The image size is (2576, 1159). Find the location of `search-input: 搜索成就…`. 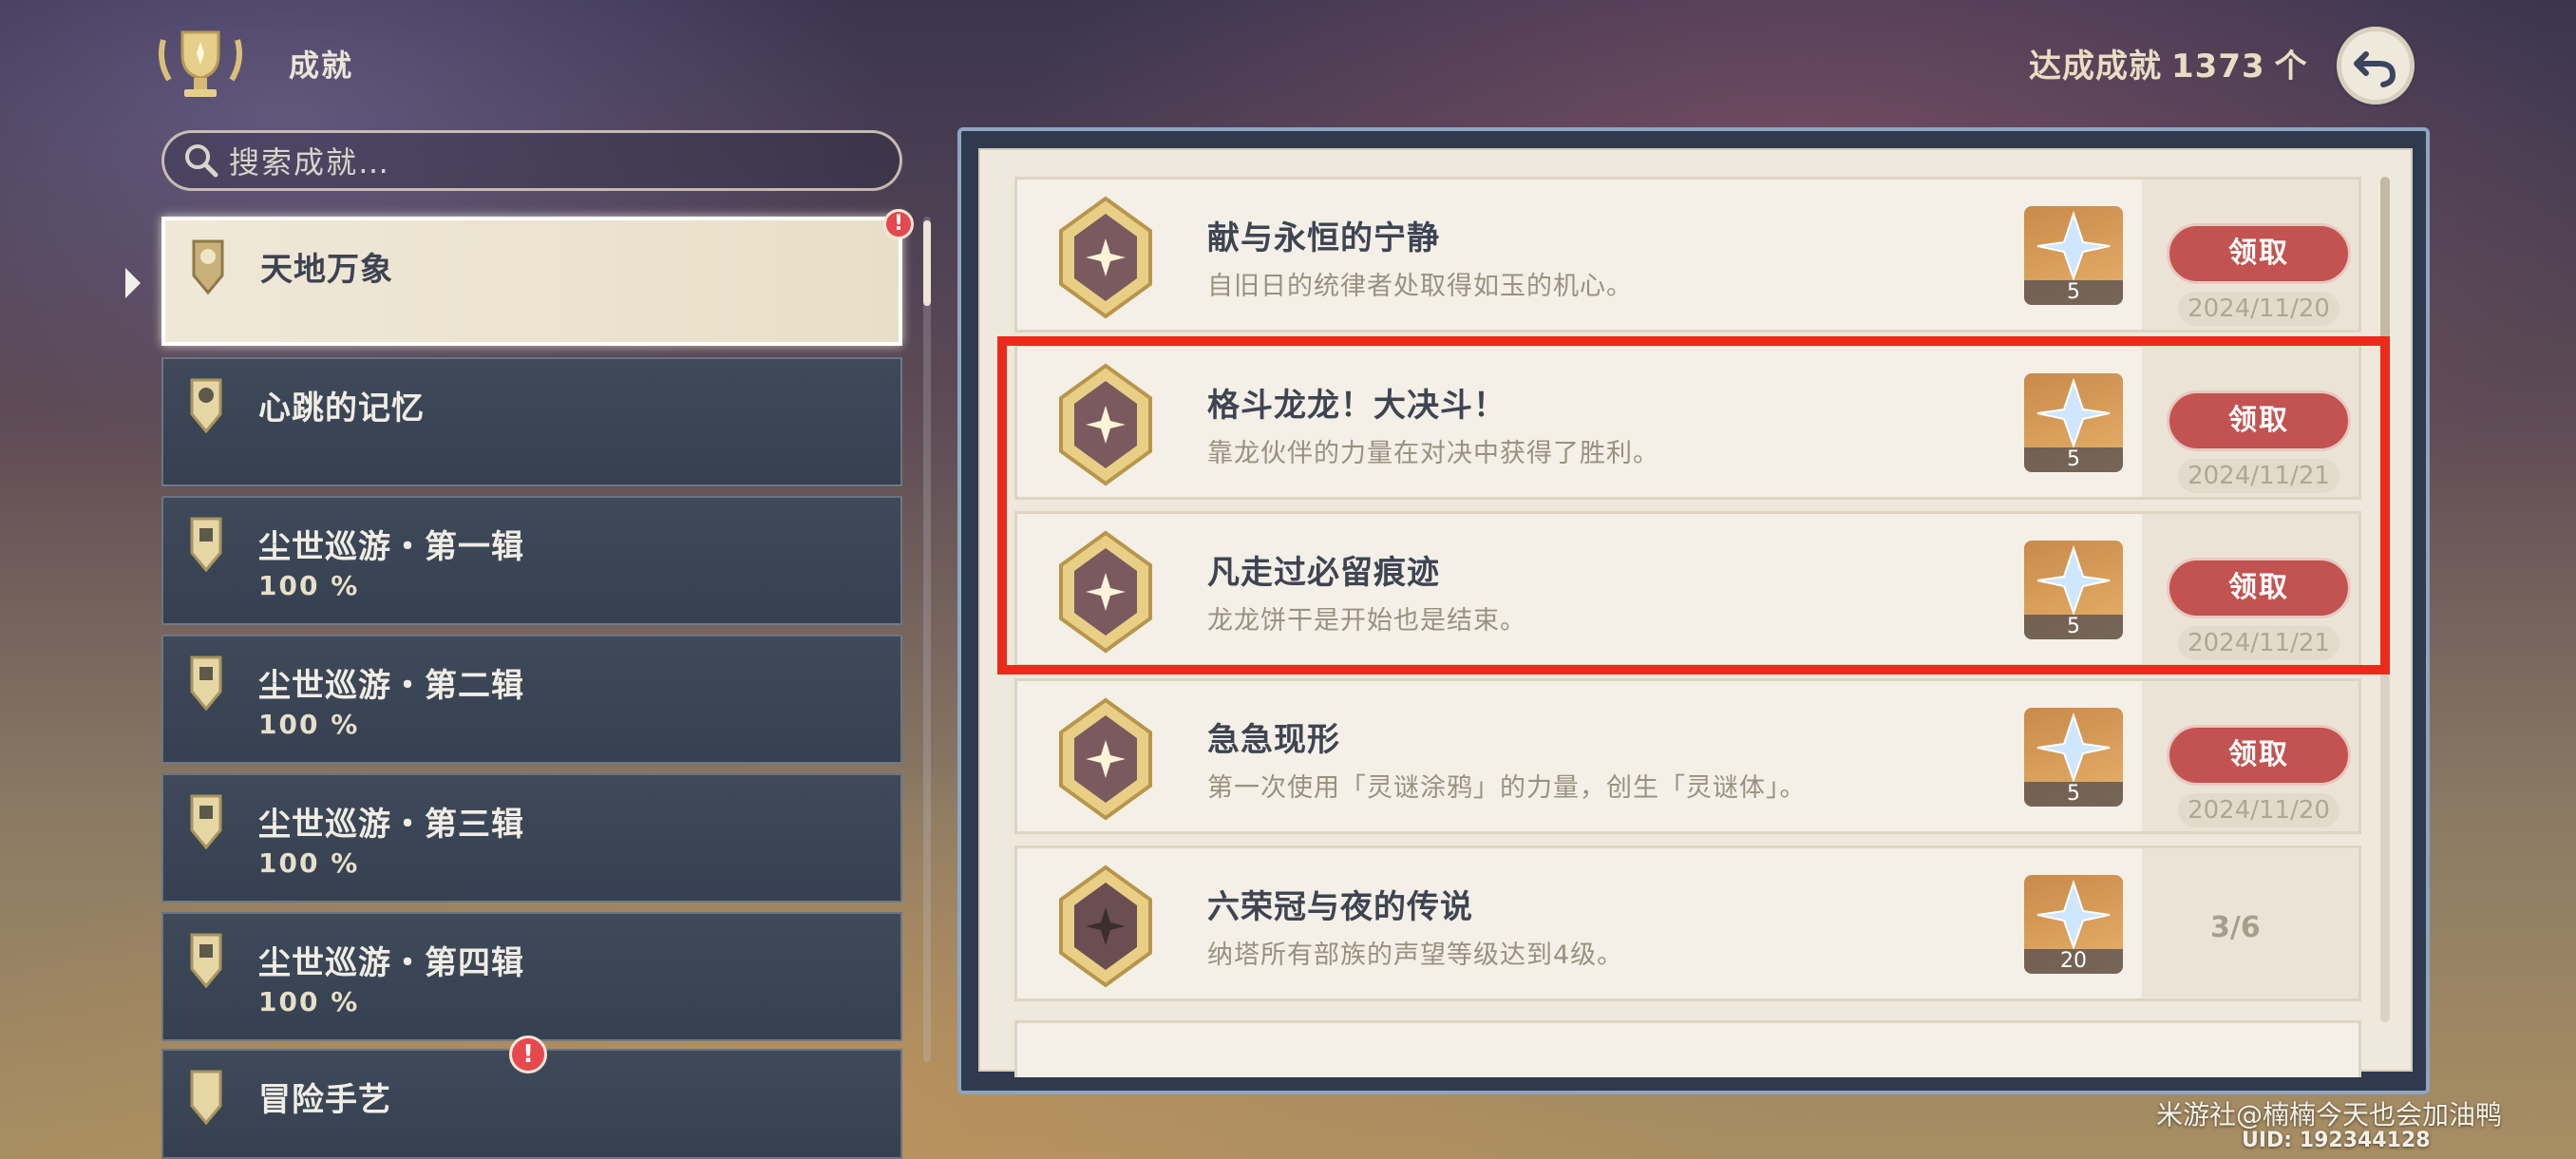

search-input: 搜索成就… is located at coordinates (531, 160).